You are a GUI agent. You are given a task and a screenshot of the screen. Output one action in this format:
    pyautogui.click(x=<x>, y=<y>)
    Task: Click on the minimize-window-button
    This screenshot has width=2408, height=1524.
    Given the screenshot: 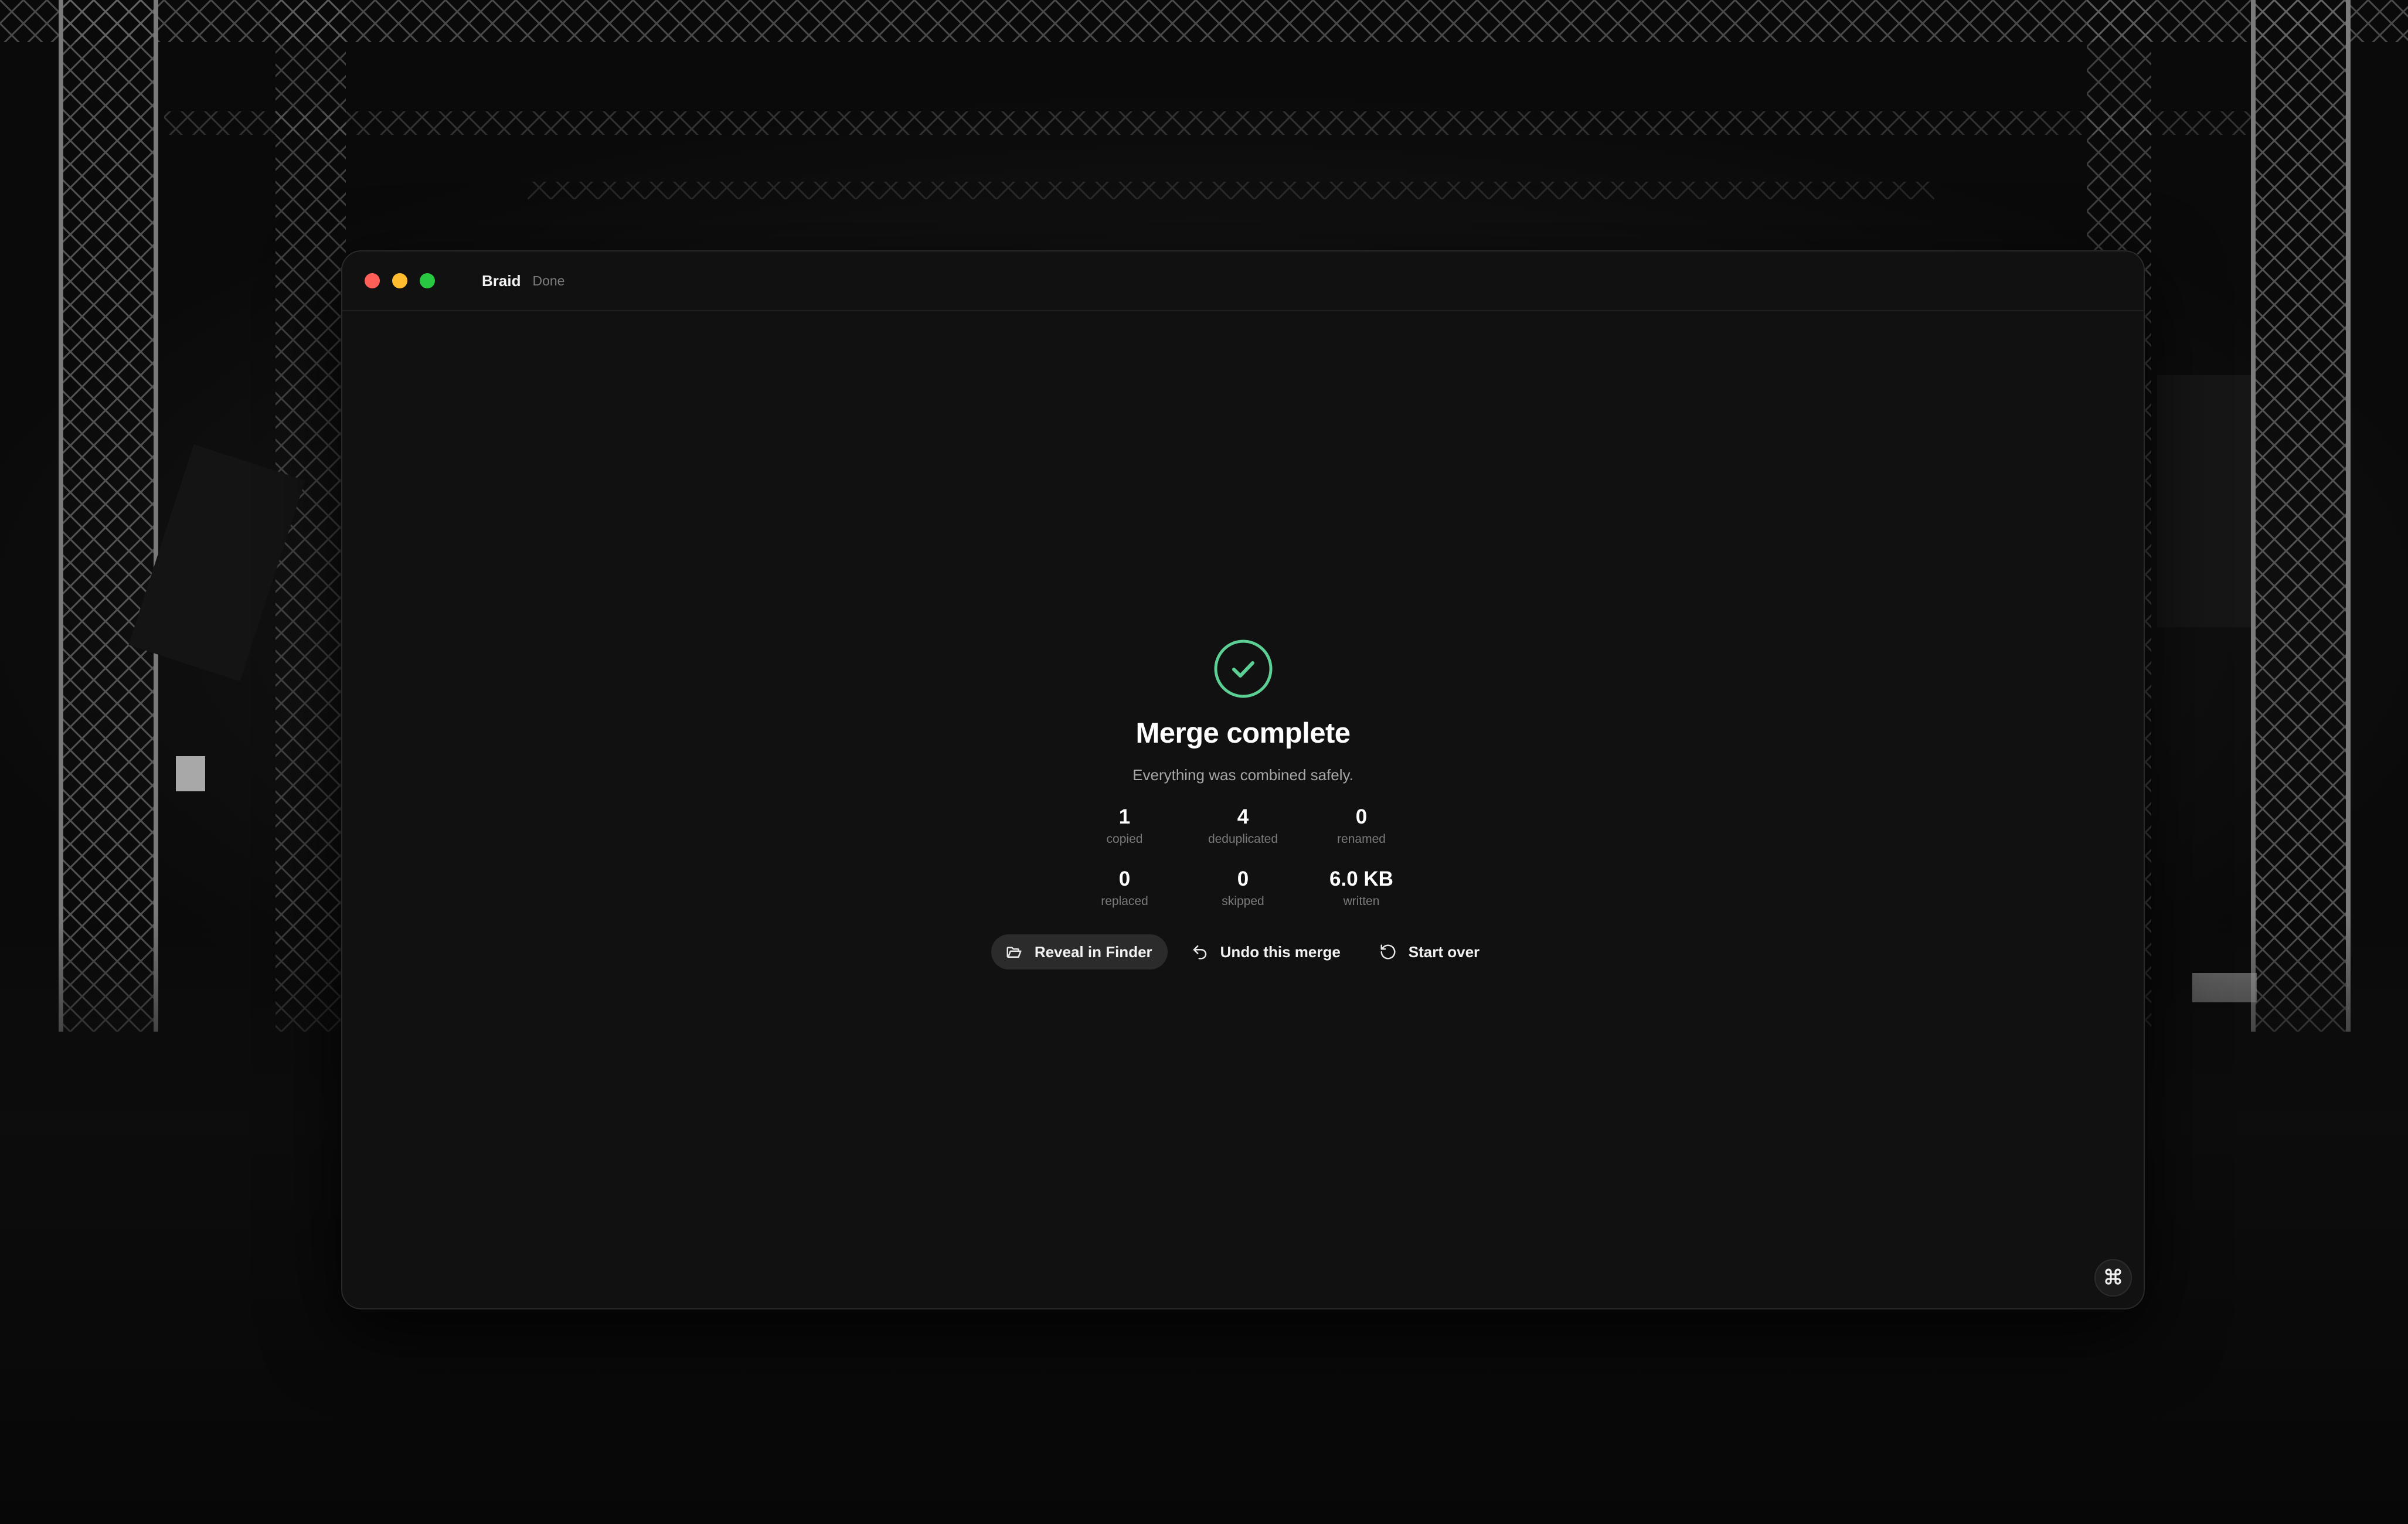 What is the action you would take?
    pyautogui.click(x=399, y=280)
    